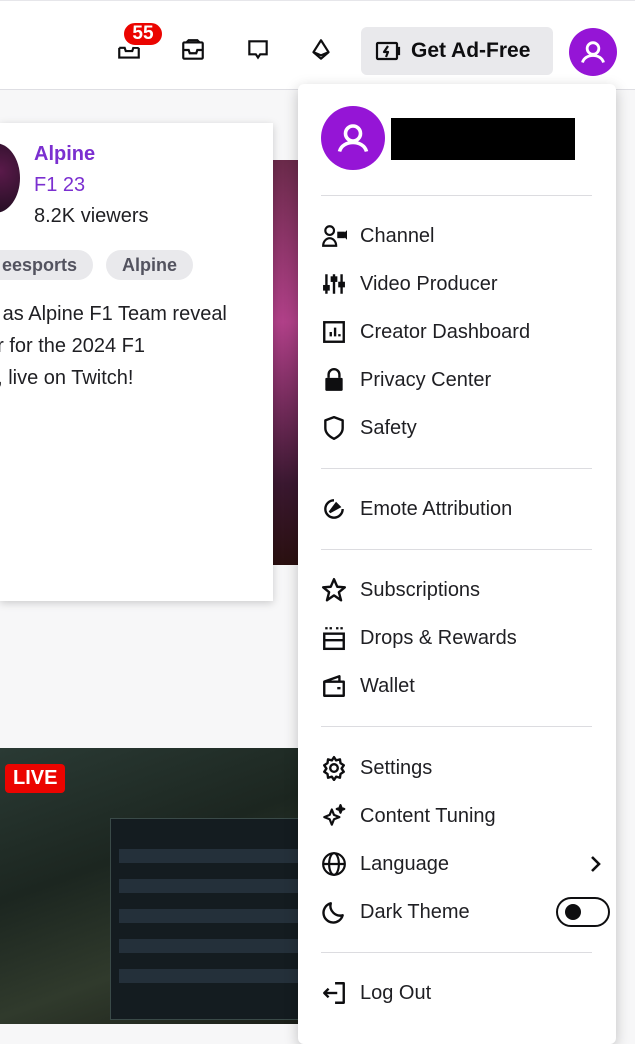 Image resolution: width=635 pixels, height=1044 pixels. Describe the element at coordinates (457, 768) in the screenshot. I see `menu-item-settings: Settings` at that location.